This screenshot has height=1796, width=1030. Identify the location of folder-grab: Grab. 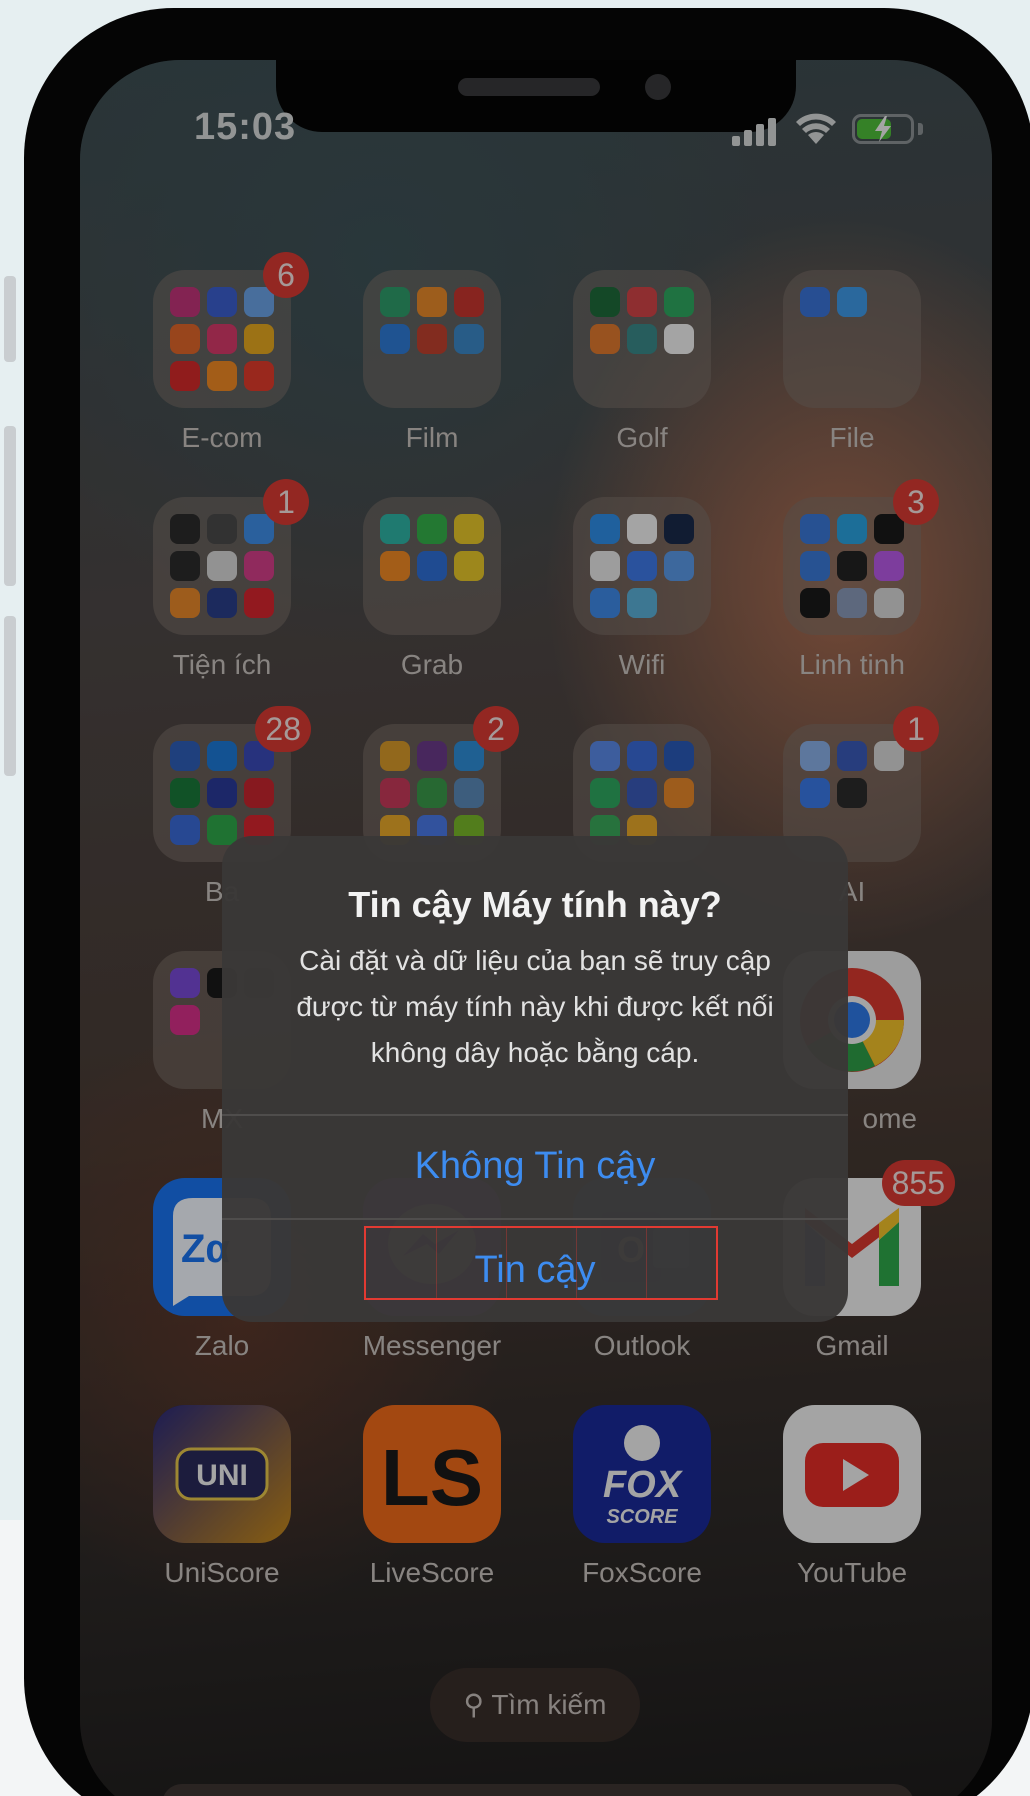
(432, 607).